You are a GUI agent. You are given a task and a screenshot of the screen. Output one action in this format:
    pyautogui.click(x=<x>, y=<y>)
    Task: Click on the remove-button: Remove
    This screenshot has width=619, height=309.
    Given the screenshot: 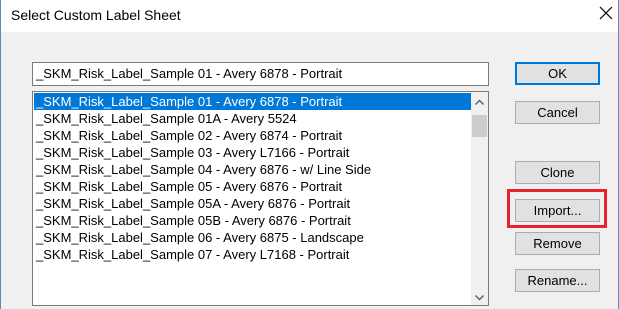 What is the action you would take?
    pyautogui.click(x=557, y=243)
    